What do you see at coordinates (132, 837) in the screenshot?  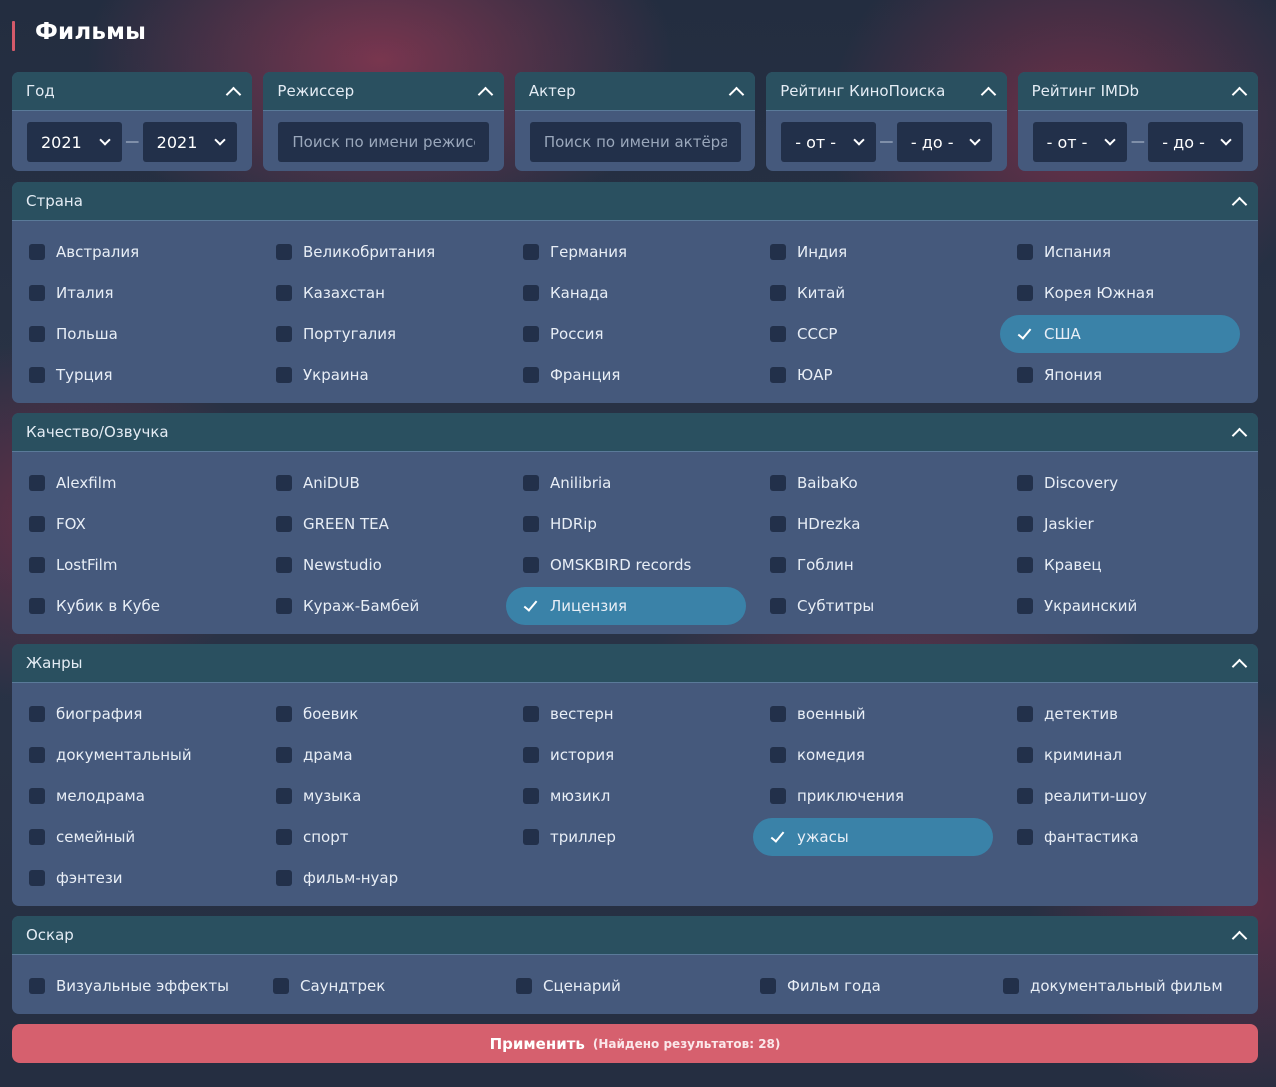 I see `checkbox-option-toggle: семейный` at bounding box center [132, 837].